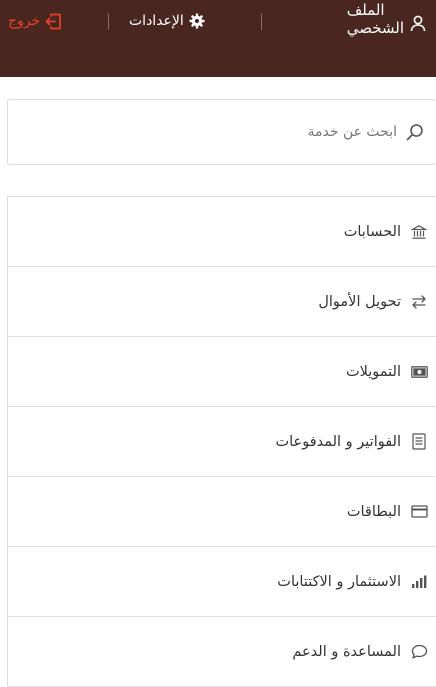 The height and width of the screenshot is (687, 436). What do you see at coordinates (222, 302) in the screenshot?
I see `menu-item-transfer: تحويل الأموال` at bounding box center [222, 302].